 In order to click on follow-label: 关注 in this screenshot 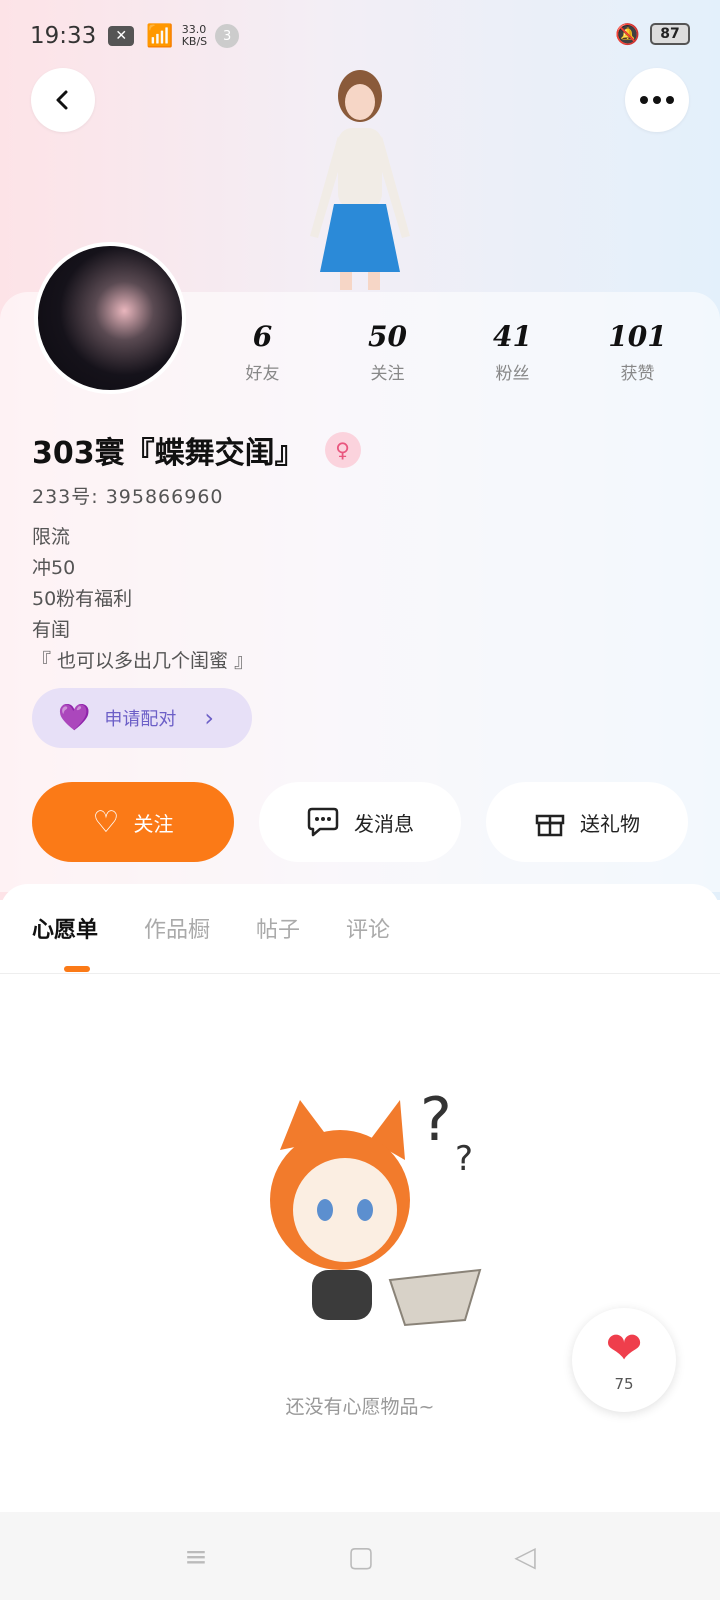, I will do `click(153, 823)`.